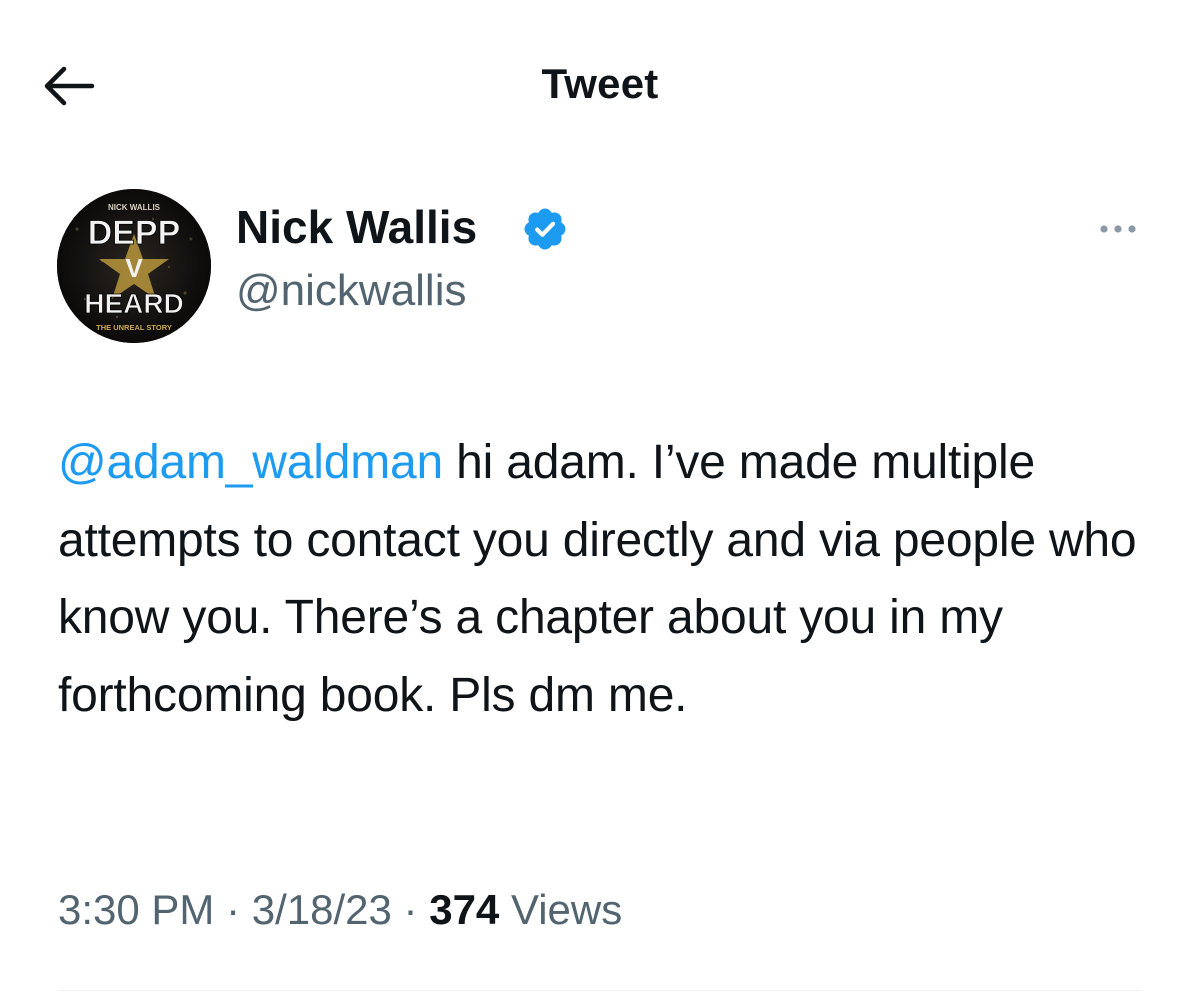 Image resolution: width=1200 pixels, height=993 pixels. I want to click on avatar-line3: HEARD, so click(134, 303).